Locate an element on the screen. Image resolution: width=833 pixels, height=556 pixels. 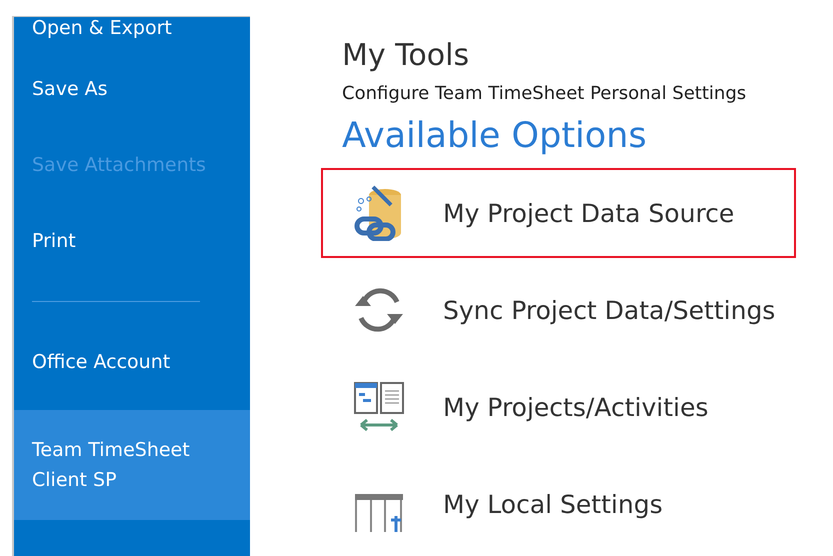
sidebar-item: Office Account is located at coordinates (132, 362).